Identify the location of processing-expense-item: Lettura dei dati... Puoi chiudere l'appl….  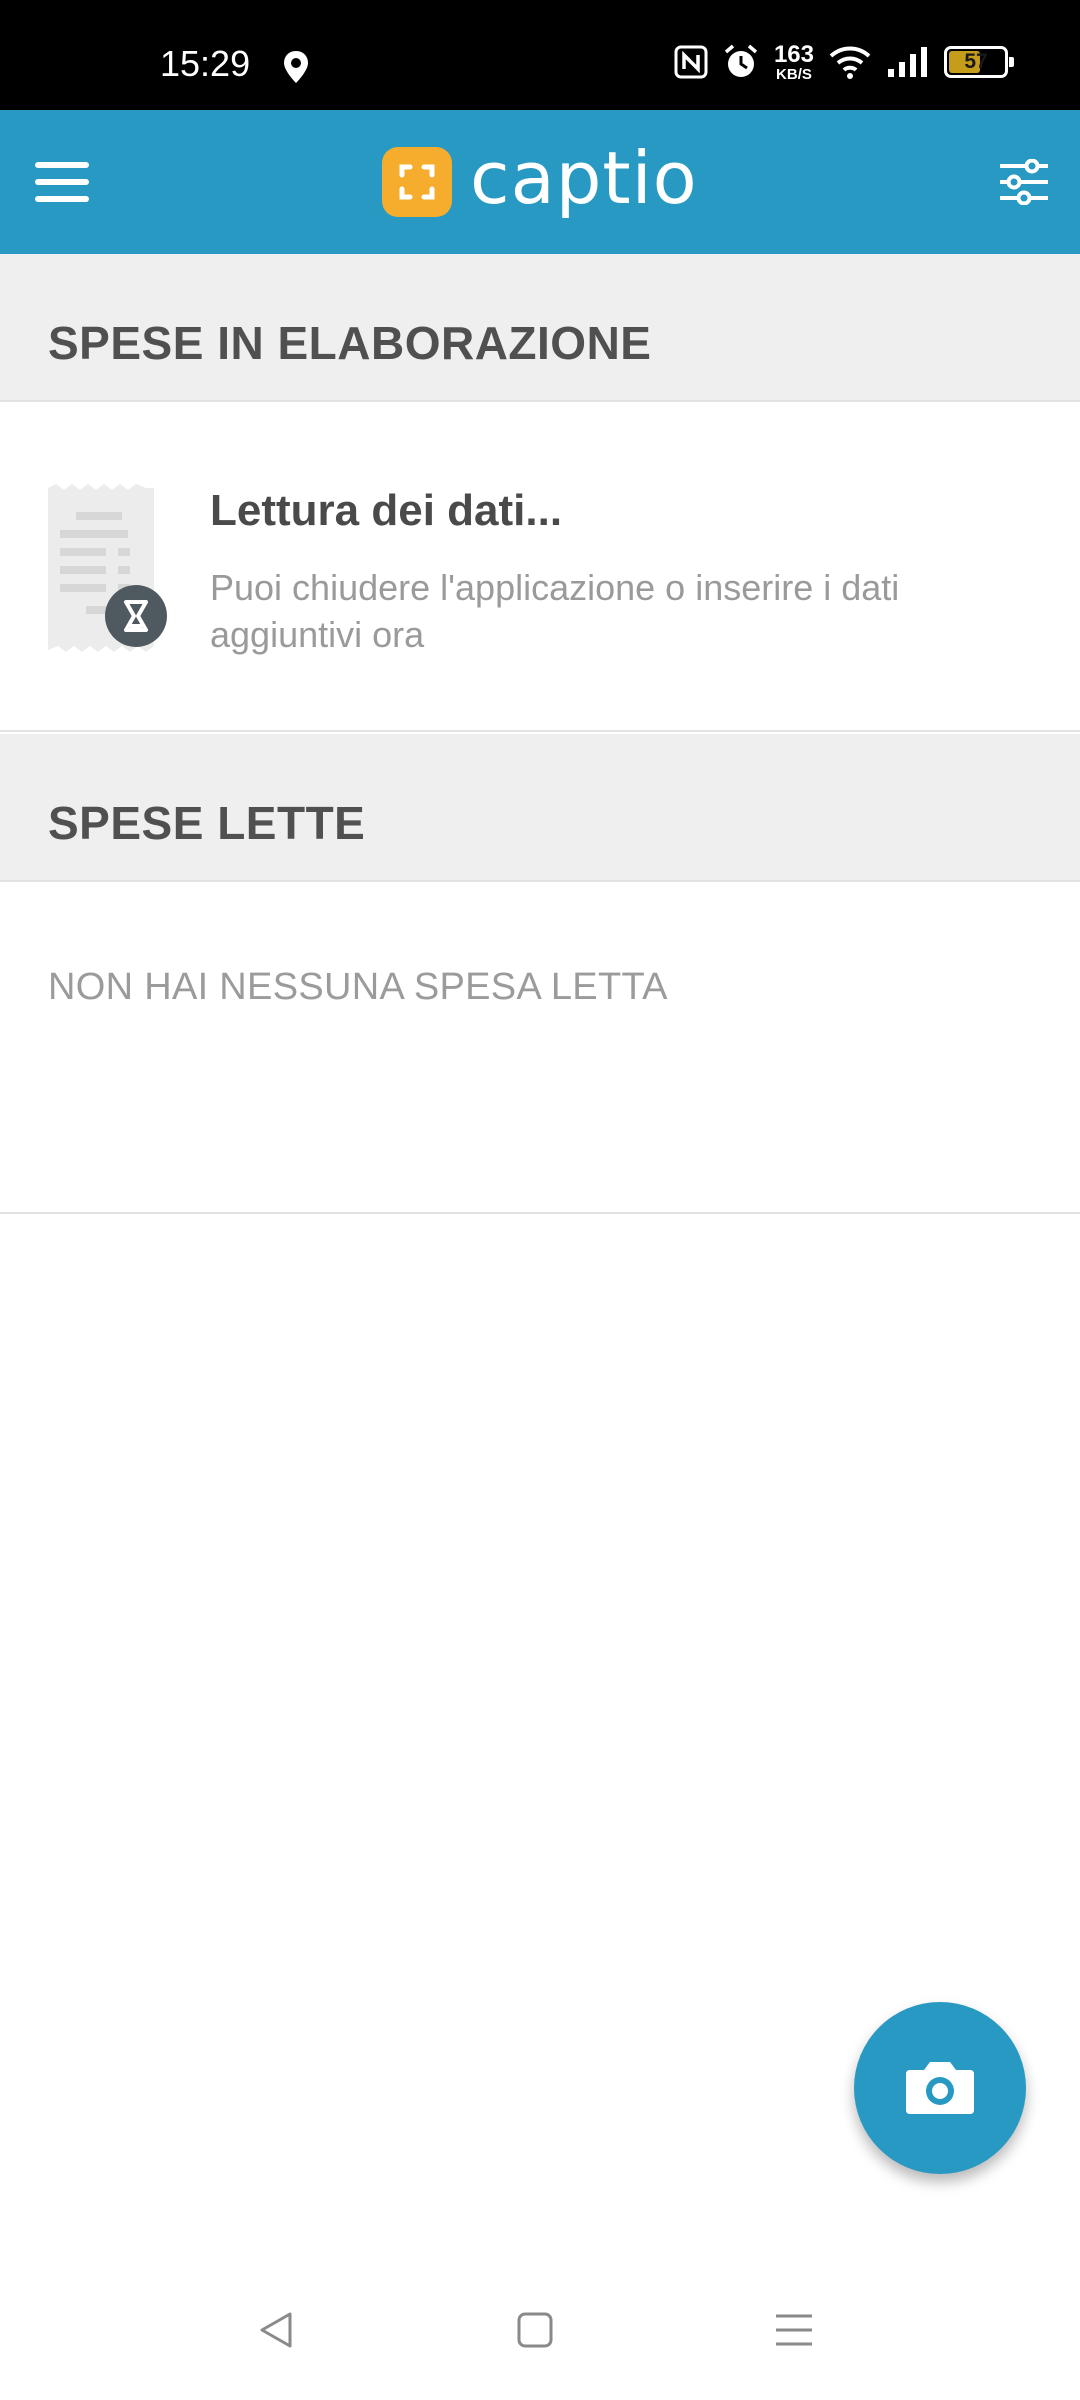
(540, 568).